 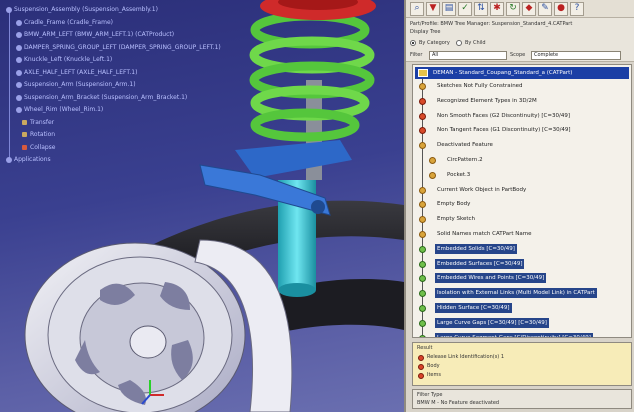 What do you see at coordinates (417, 8) in the screenshot?
I see `search-icon: ⌕` at bounding box center [417, 8].